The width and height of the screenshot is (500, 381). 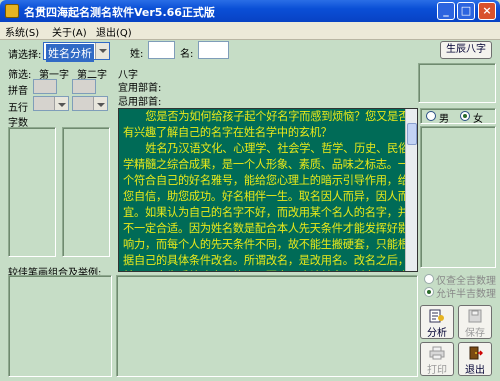 What do you see at coordinates (466, 11) in the screenshot?
I see `maximize-button: □` at bounding box center [466, 11].